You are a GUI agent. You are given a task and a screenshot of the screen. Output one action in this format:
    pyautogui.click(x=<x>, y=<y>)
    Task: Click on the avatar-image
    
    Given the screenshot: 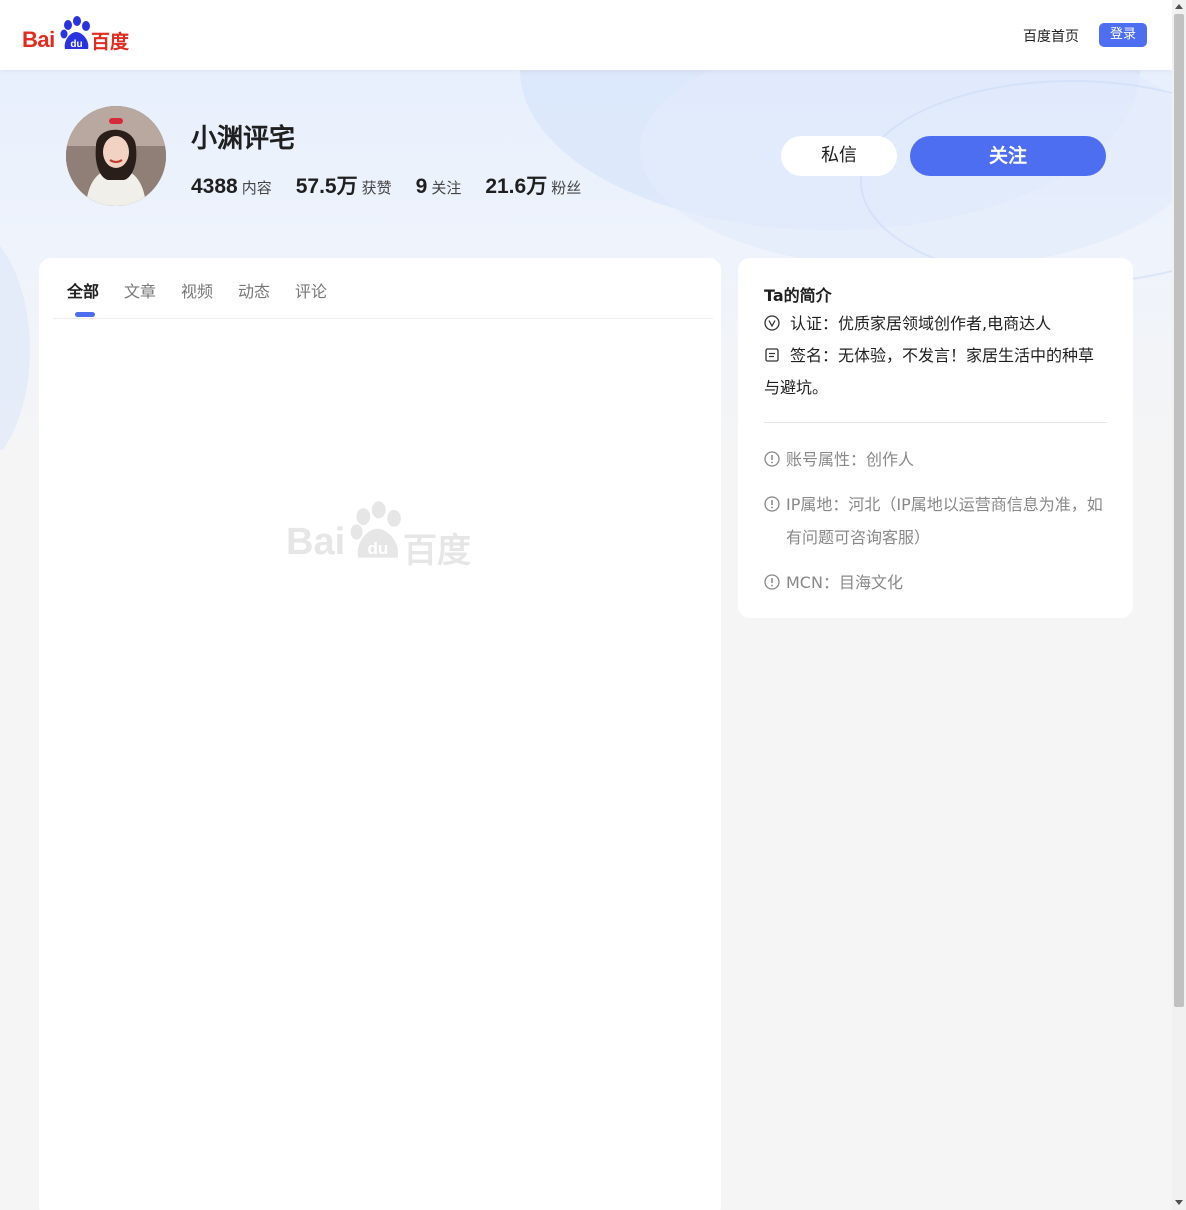 What is the action you would take?
    pyautogui.click(x=116, y=156)
    